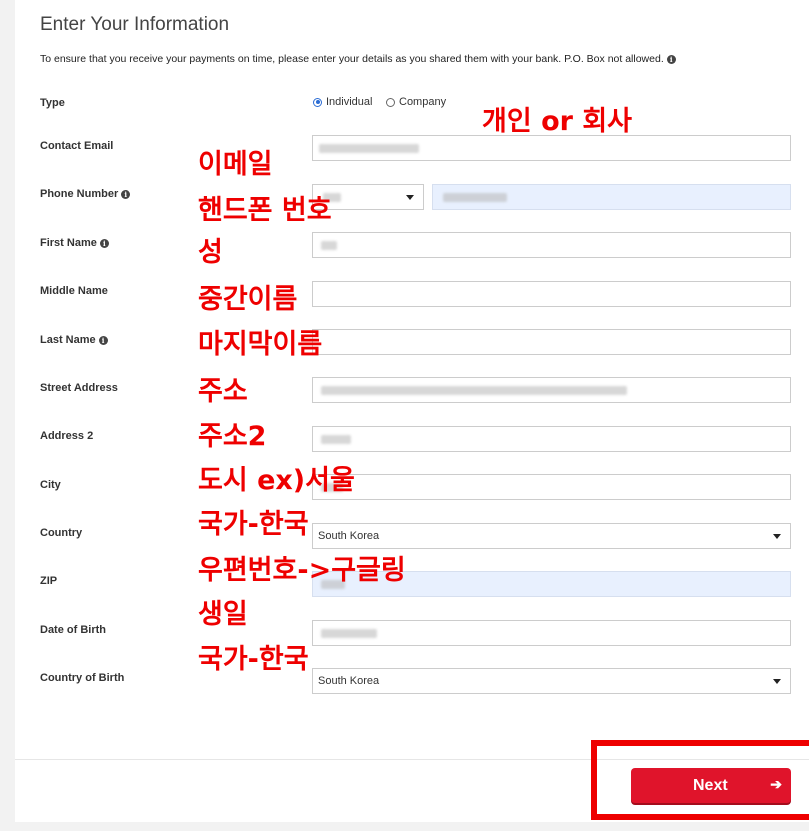 Image resolution: width=809 pixels, height=831 pixels. What do you see at coordinates (551, 633) in the screenshot?
I see `date-of-birth-input` at bounding box center [551, 633].